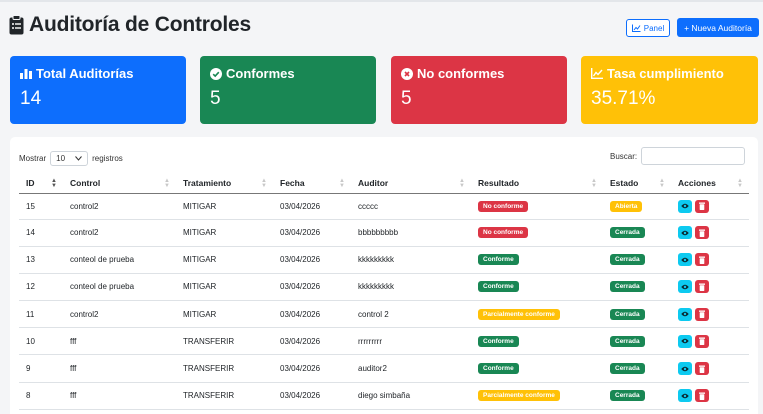 This screenshot has height=414, width=763. I want to click on column-header-acciones: Acciones ▲ ▼, so click(710, 183).